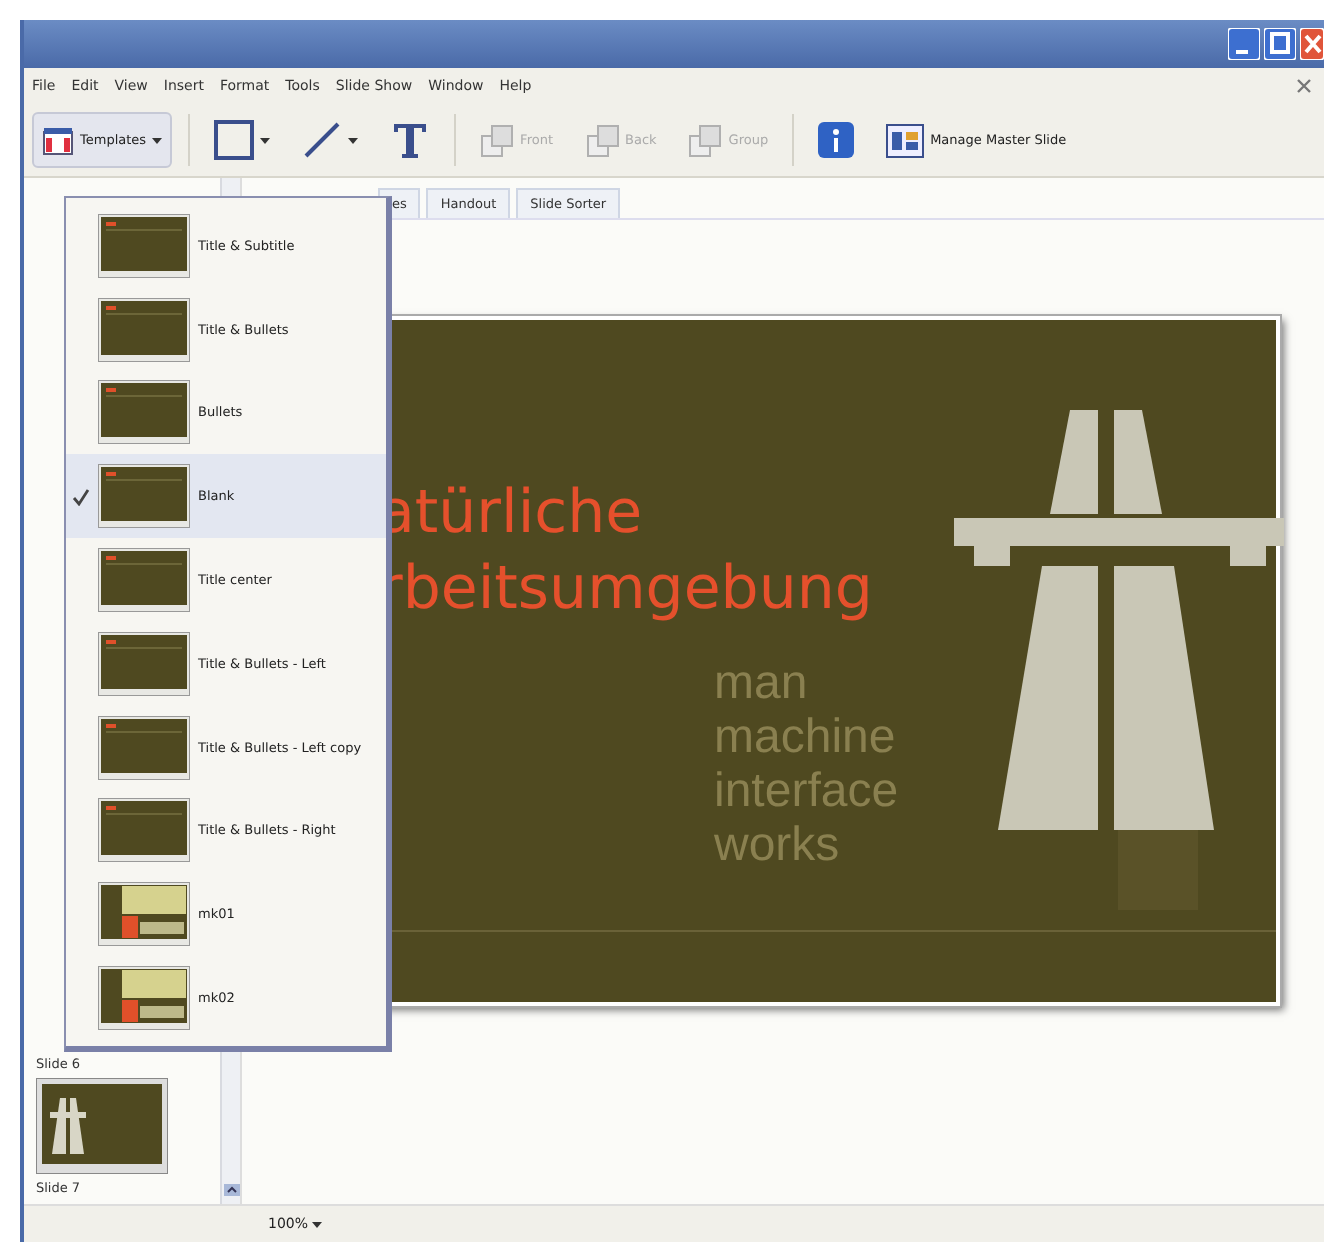  I want to click on rect-icon, so click(234, 140).